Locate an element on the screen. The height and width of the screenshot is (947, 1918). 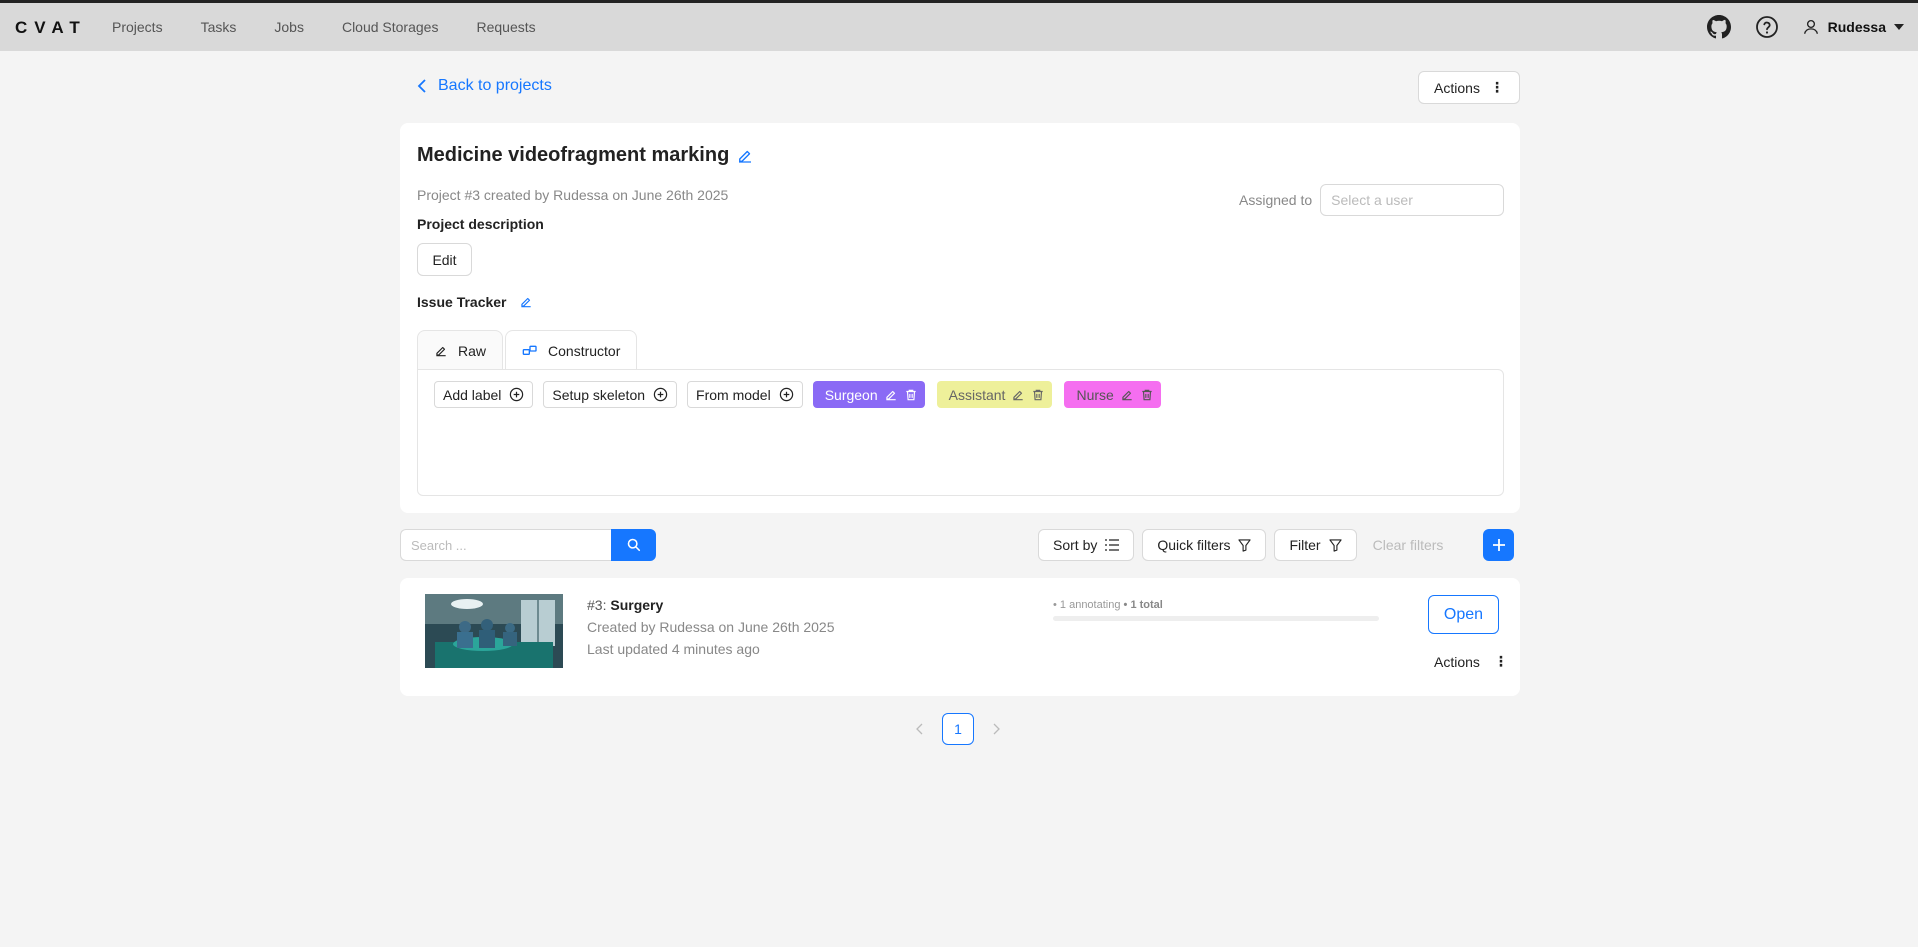
task-search is located at coordinates (528, 545).